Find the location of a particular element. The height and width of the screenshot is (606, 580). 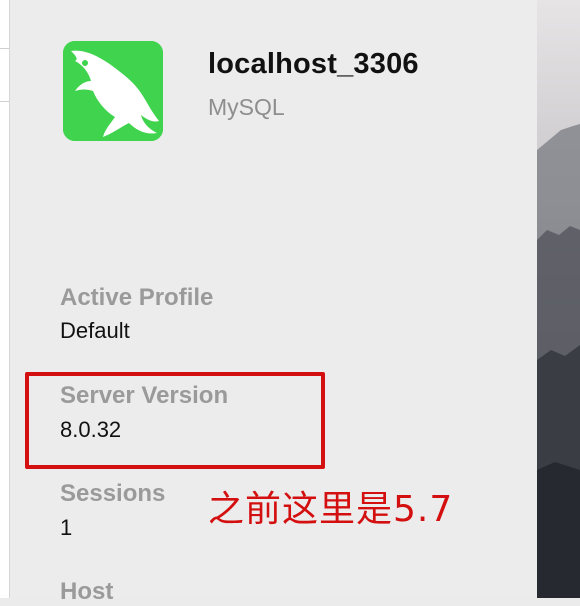

connection-name: localhost_3306 is located at coordinates (313, 64).